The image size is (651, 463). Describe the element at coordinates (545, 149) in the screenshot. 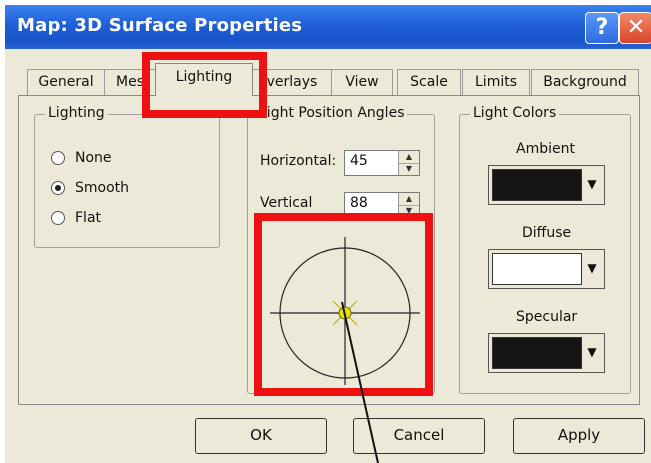

I see `ambient-label: Ambient` at that location.